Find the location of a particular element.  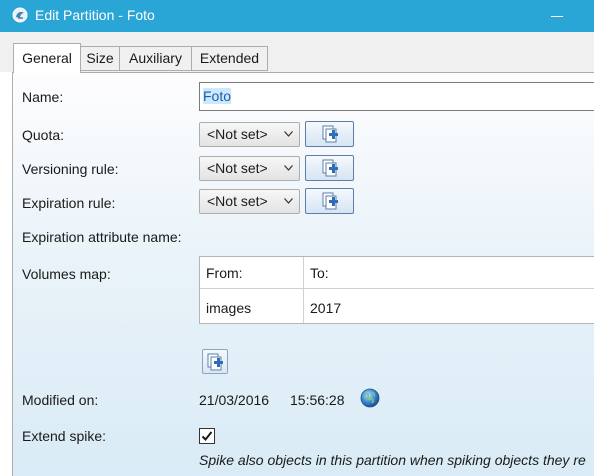

tab-general-label: General is located at coordinates (47, 58).